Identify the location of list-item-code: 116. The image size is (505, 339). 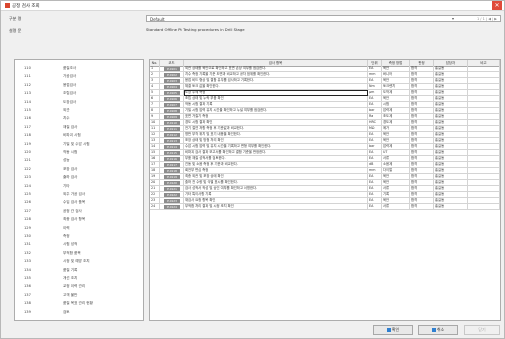
(27, 118).